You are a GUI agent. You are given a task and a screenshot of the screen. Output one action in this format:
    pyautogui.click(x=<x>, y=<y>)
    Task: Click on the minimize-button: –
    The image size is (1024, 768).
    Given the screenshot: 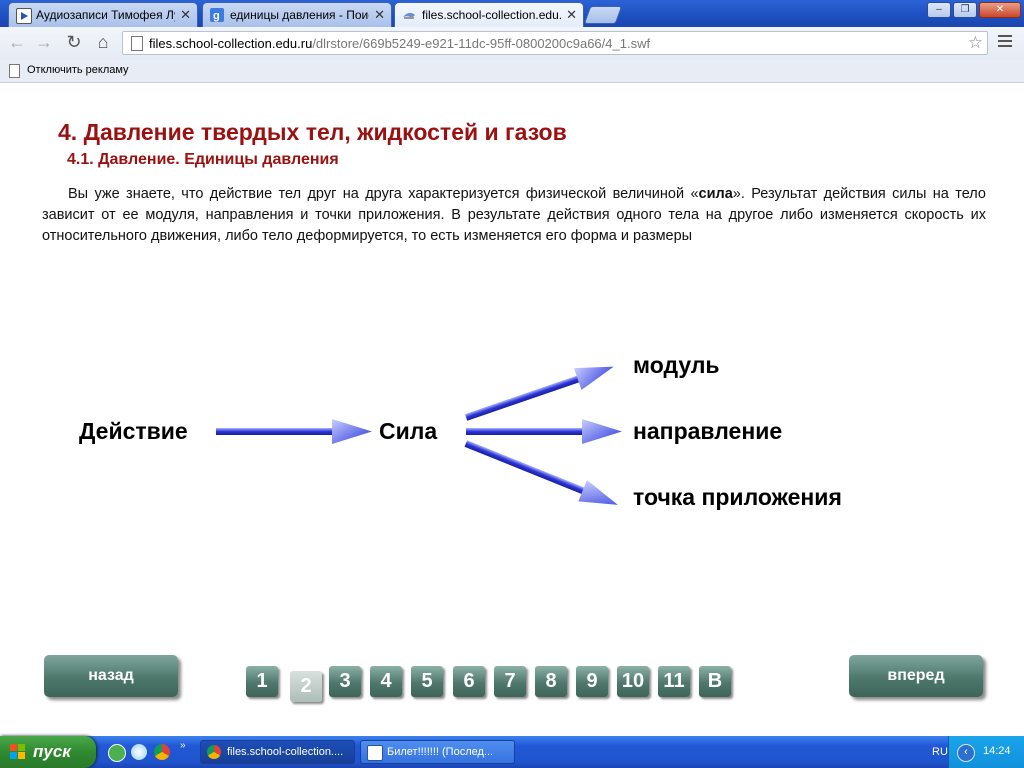 What is the action you would take?
    pyautogui.click(x=939, y=10)
    